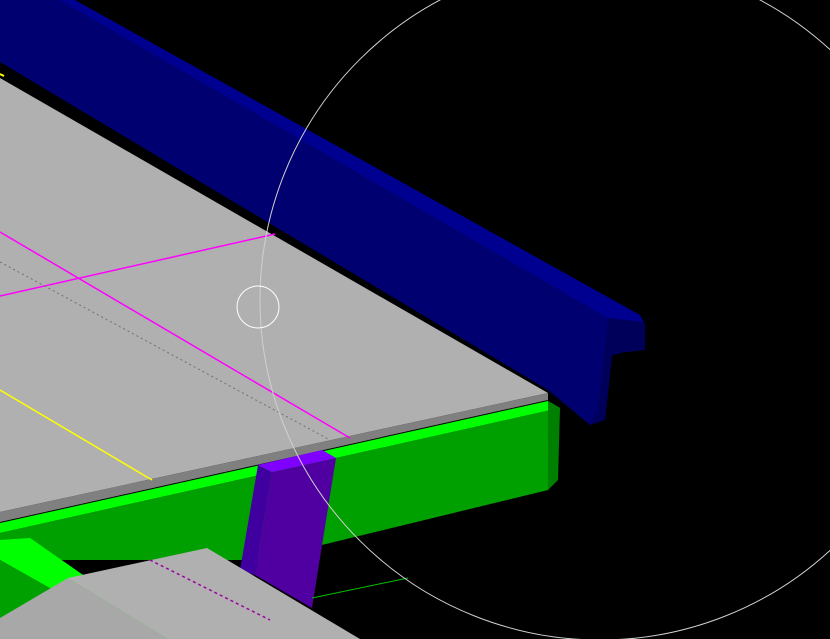 This screenshot has height=639, width=830. I want to click on yellow-guide-mark, so click(2, 75).